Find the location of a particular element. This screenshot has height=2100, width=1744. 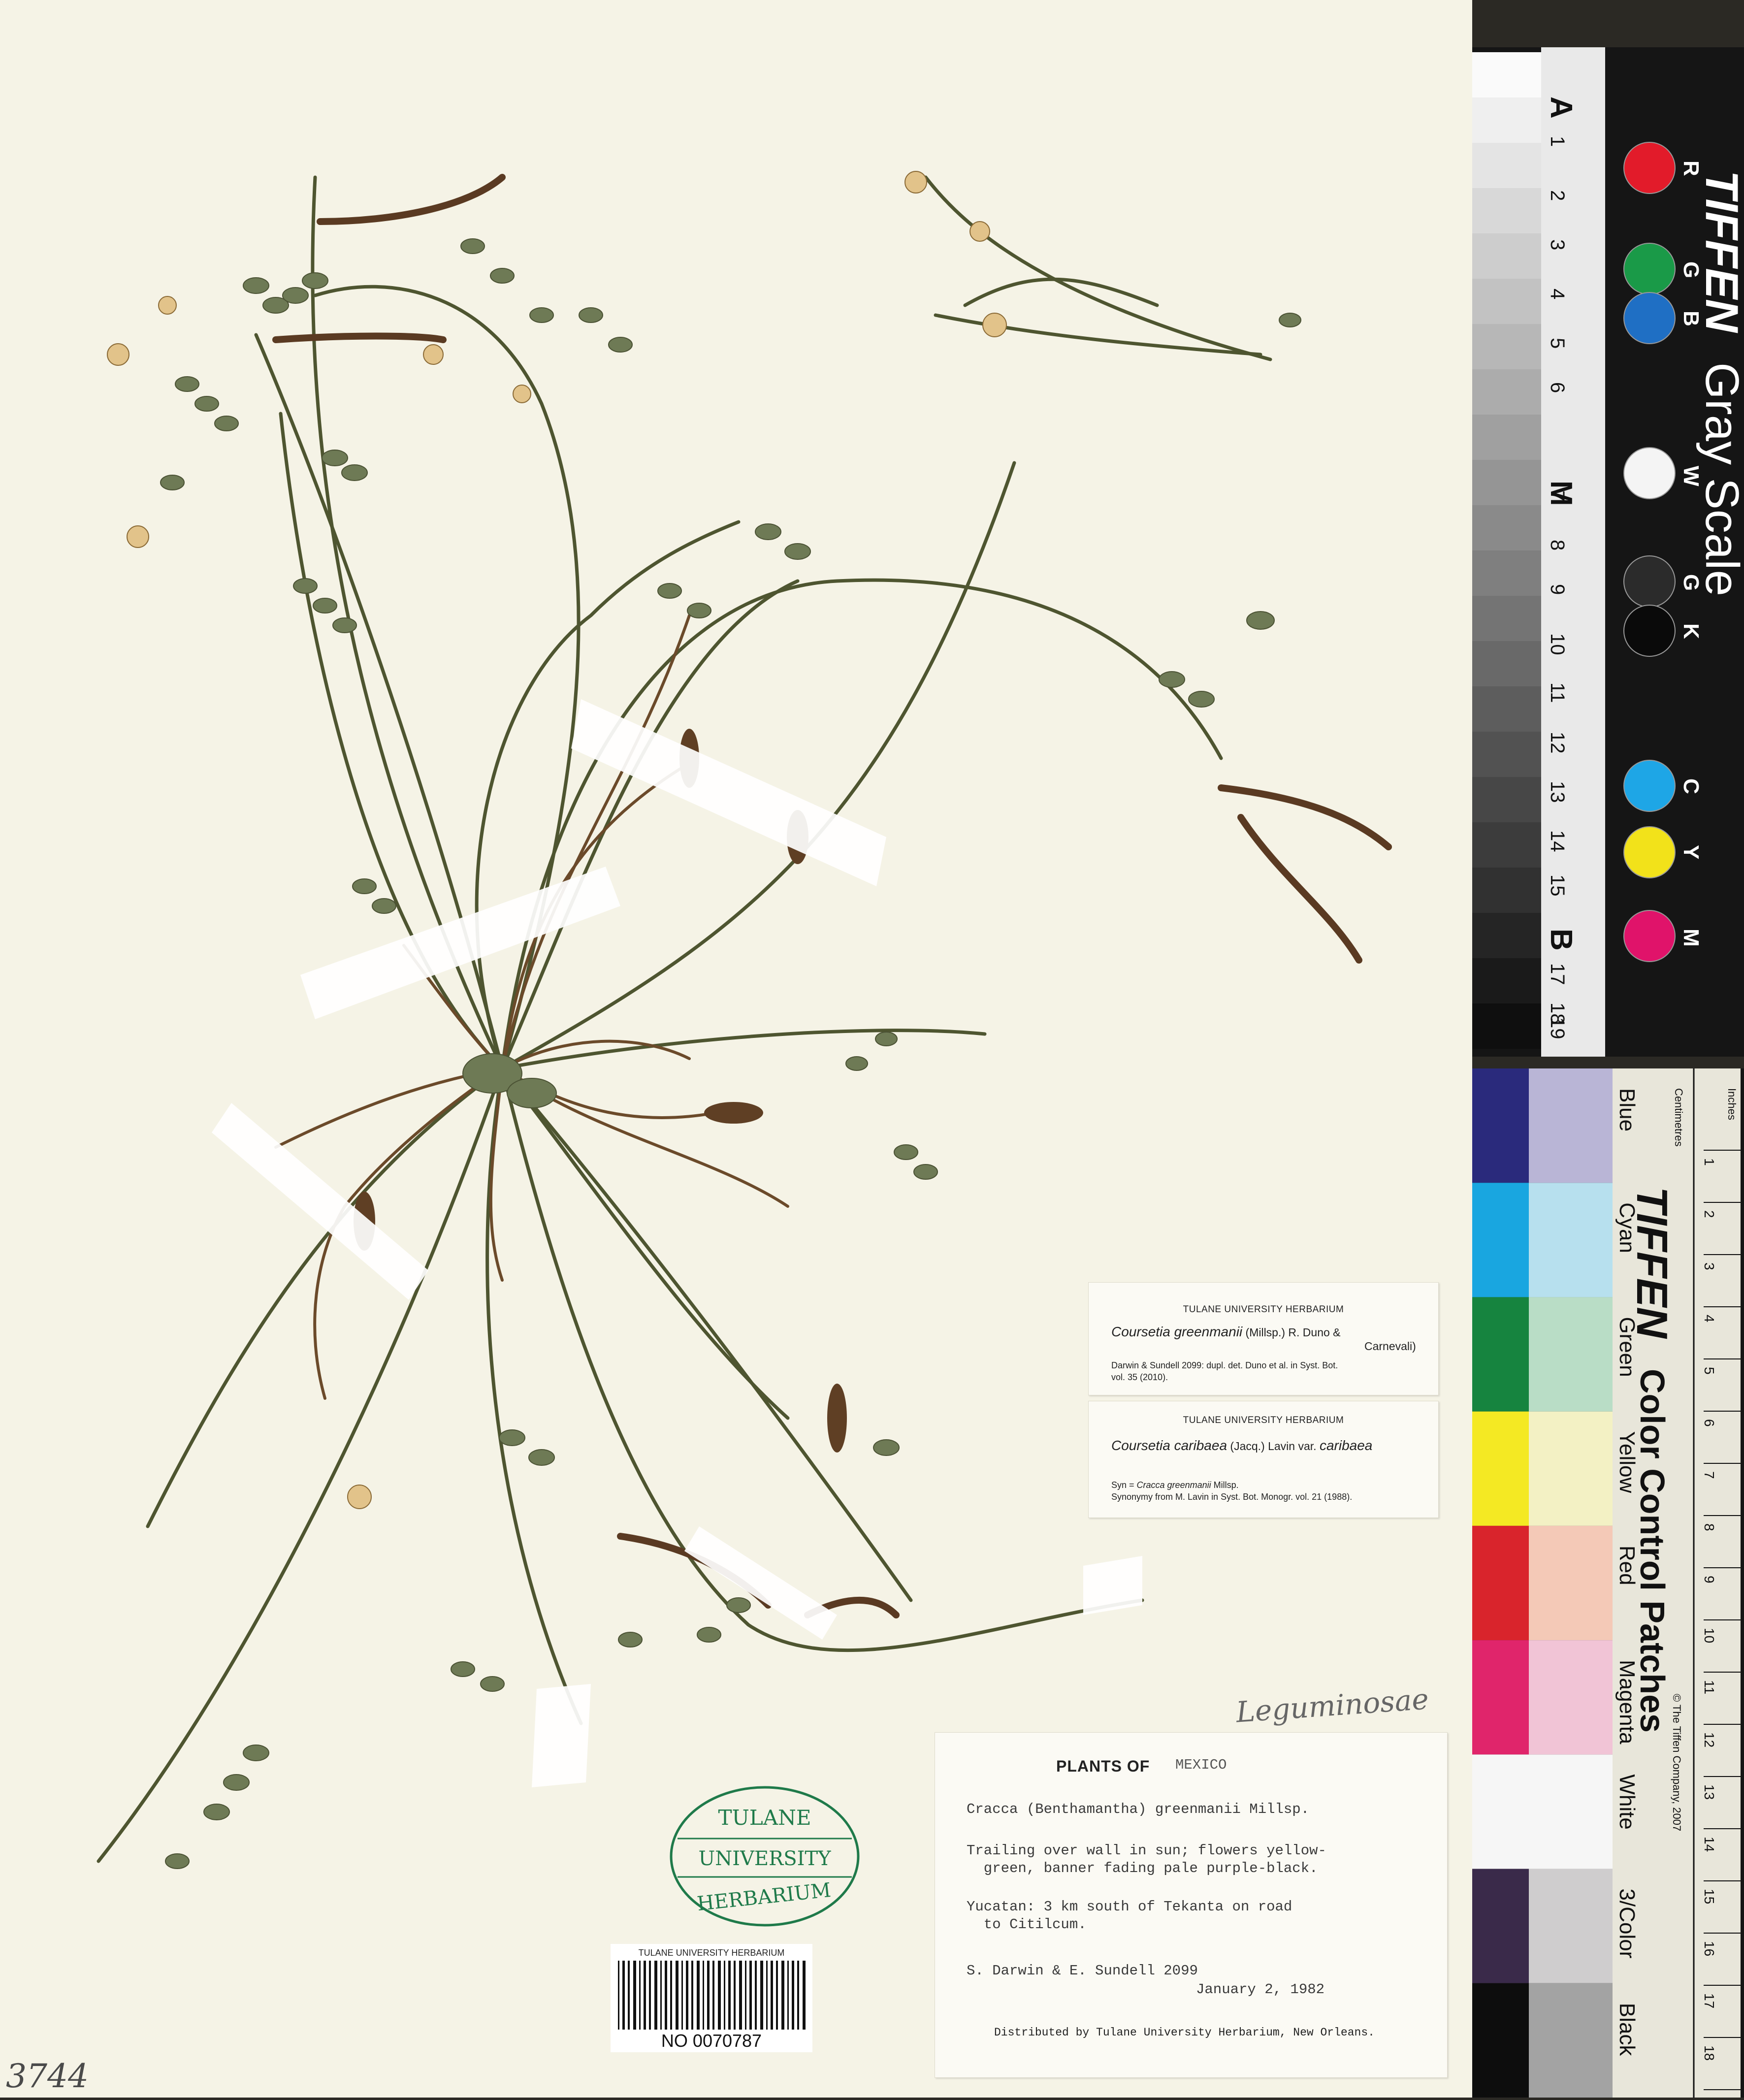

ruler-number: 11 is located at coordinates (1709, 1687).